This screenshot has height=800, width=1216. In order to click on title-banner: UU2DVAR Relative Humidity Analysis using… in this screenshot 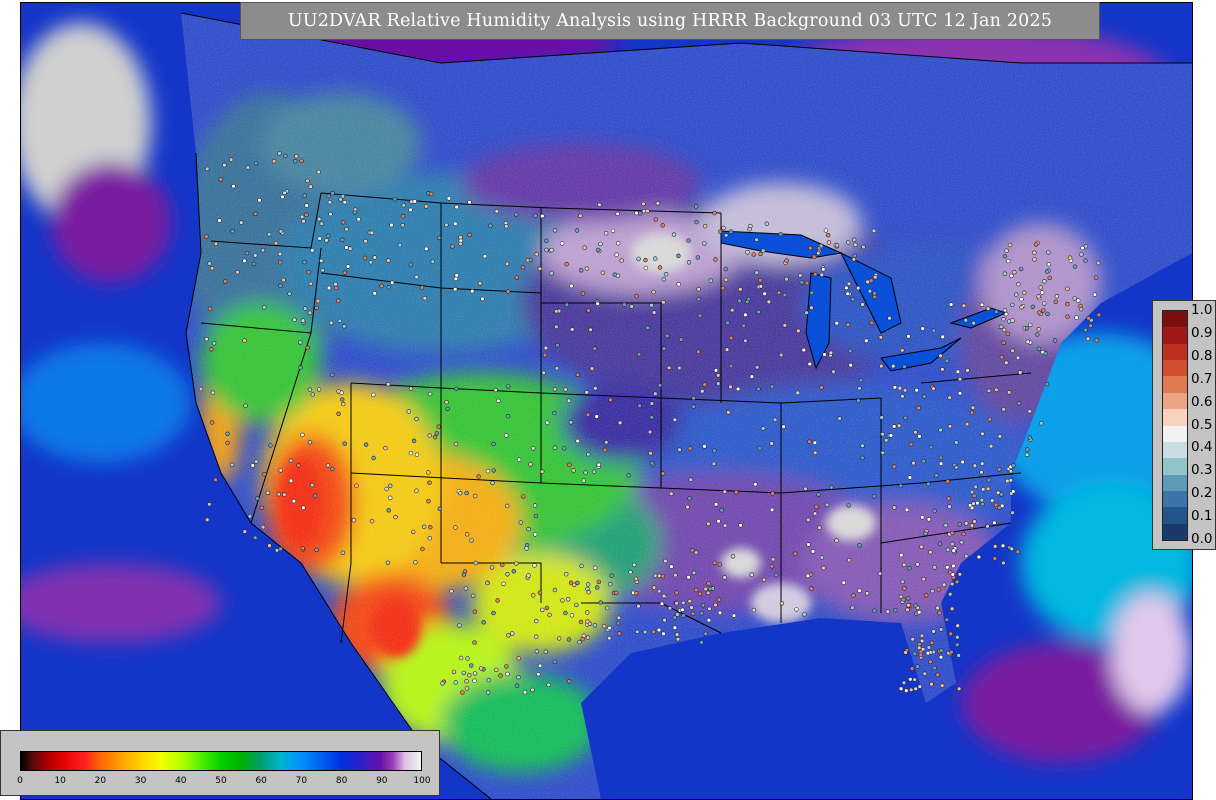, I will do `click(670, 21)`.